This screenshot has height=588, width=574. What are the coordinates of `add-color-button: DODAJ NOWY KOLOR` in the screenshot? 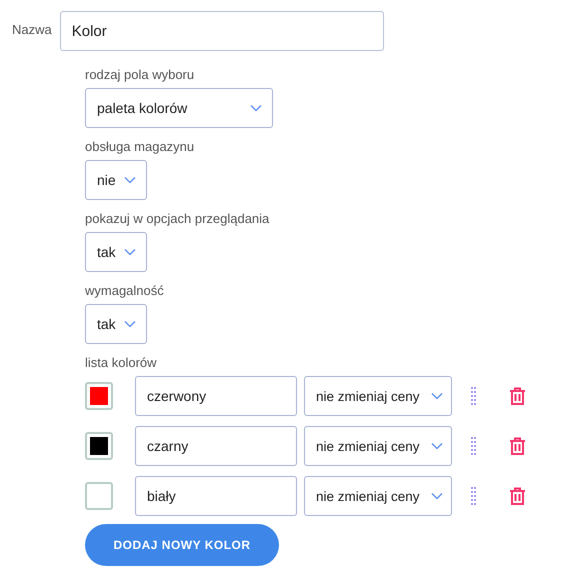 It's located at (182, 545).